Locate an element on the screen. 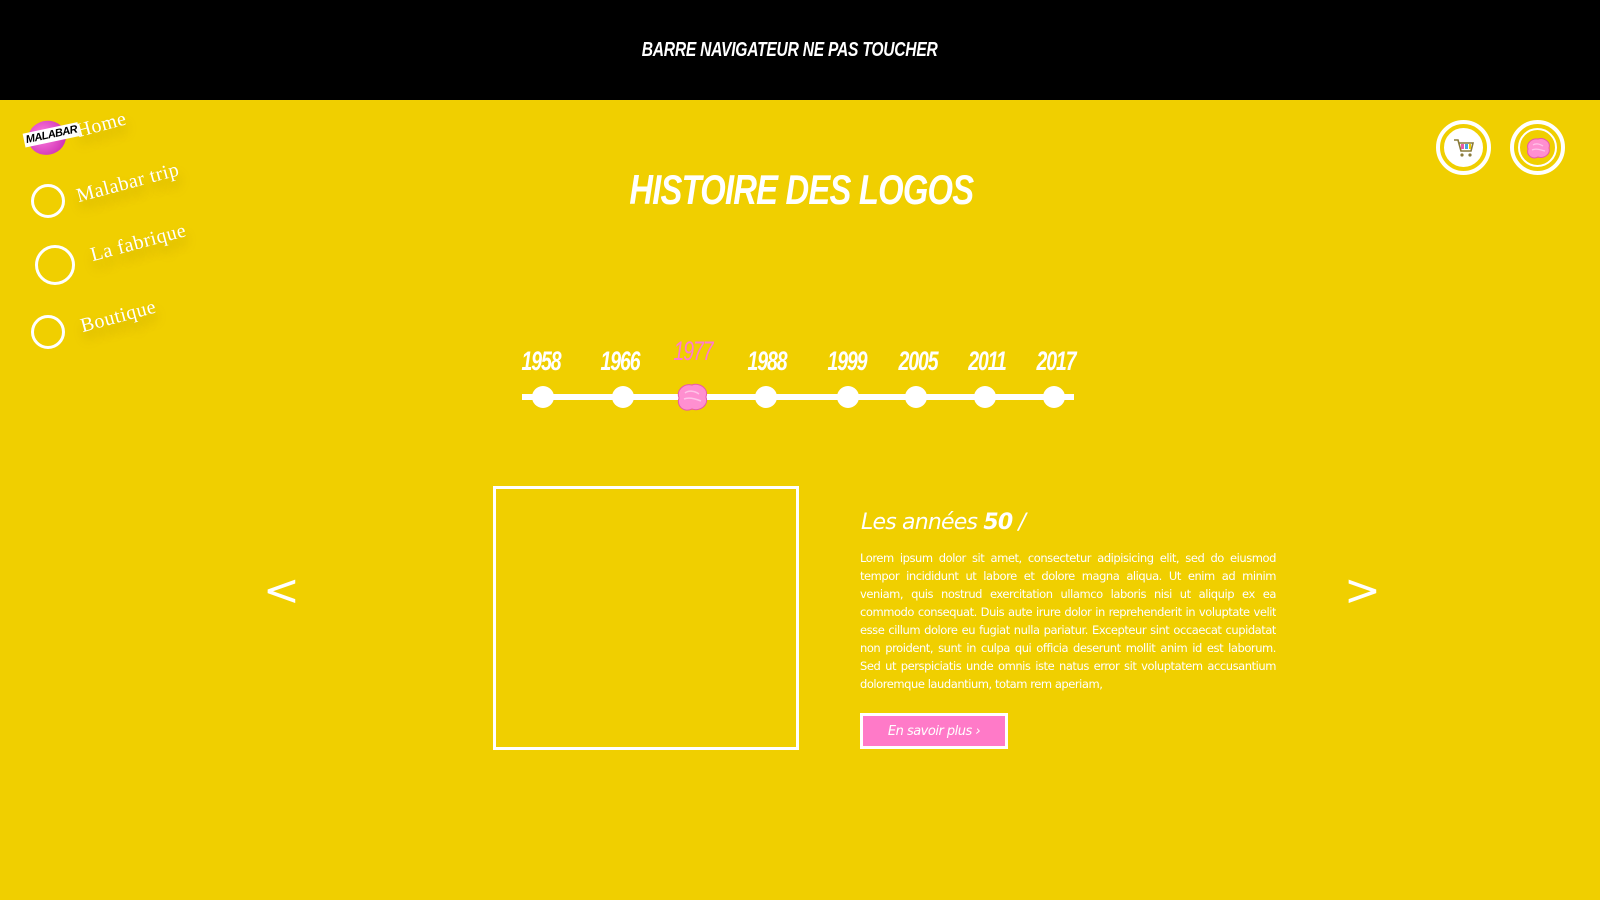 The width and height of the screenshot is (1600, 900). section-heading-number: 50 is located at coordinates (998, 522).